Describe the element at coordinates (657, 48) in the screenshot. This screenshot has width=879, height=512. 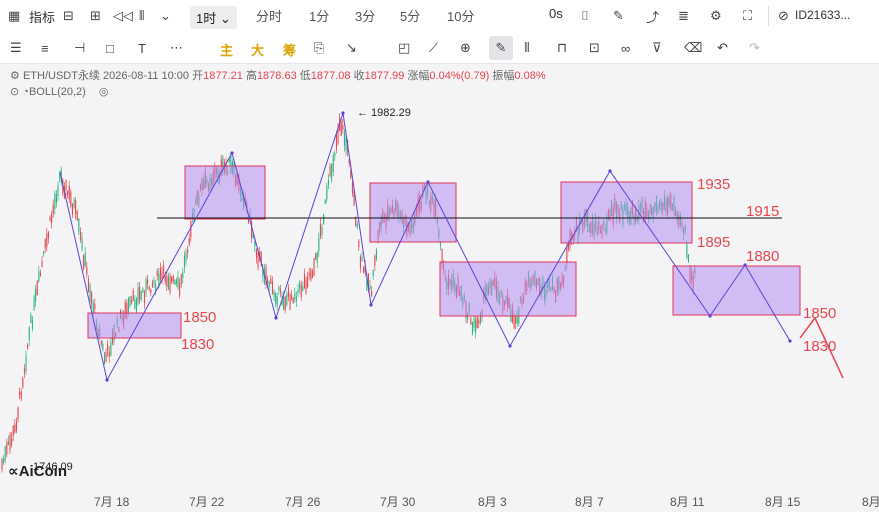
I see `filter-icon: ⊽` at that location.